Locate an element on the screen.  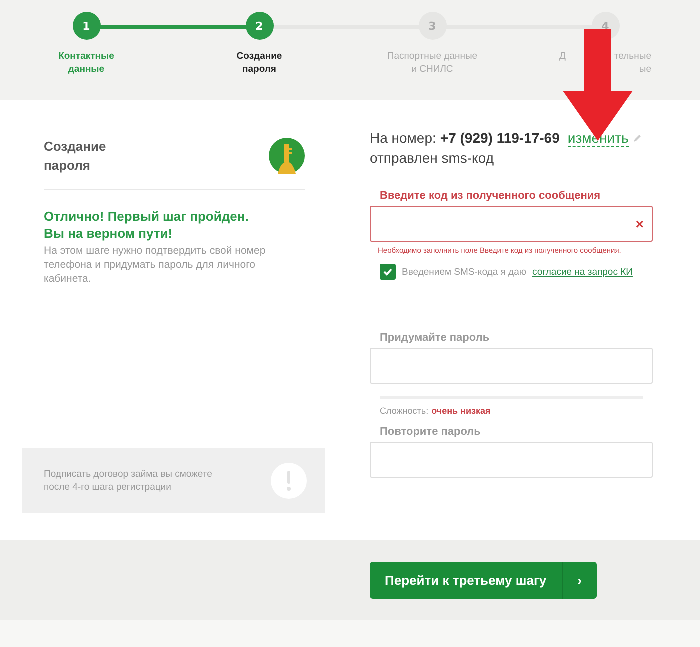
consent-checkbox is located at coordinates (388, 272).